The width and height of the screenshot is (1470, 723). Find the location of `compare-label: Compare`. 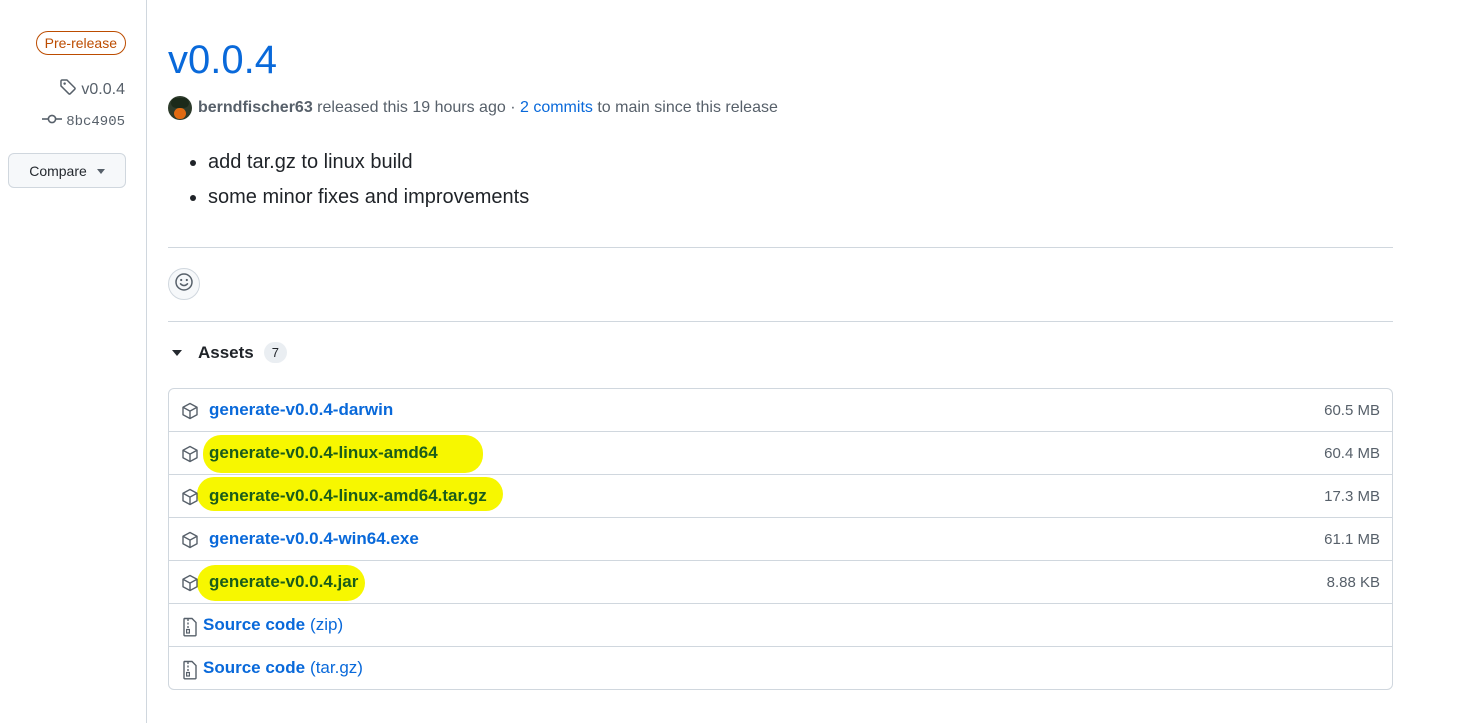

compare-label: Compare is located at coordinates (58, 170).